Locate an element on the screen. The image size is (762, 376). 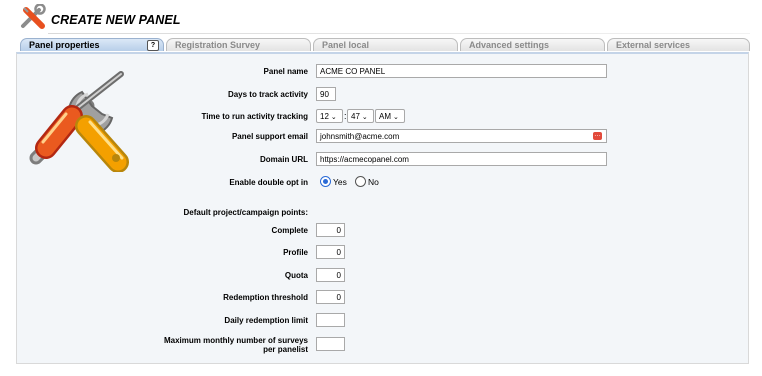
redemption-threshold-label: Redemption threshold is located at coordinates (265, 297).